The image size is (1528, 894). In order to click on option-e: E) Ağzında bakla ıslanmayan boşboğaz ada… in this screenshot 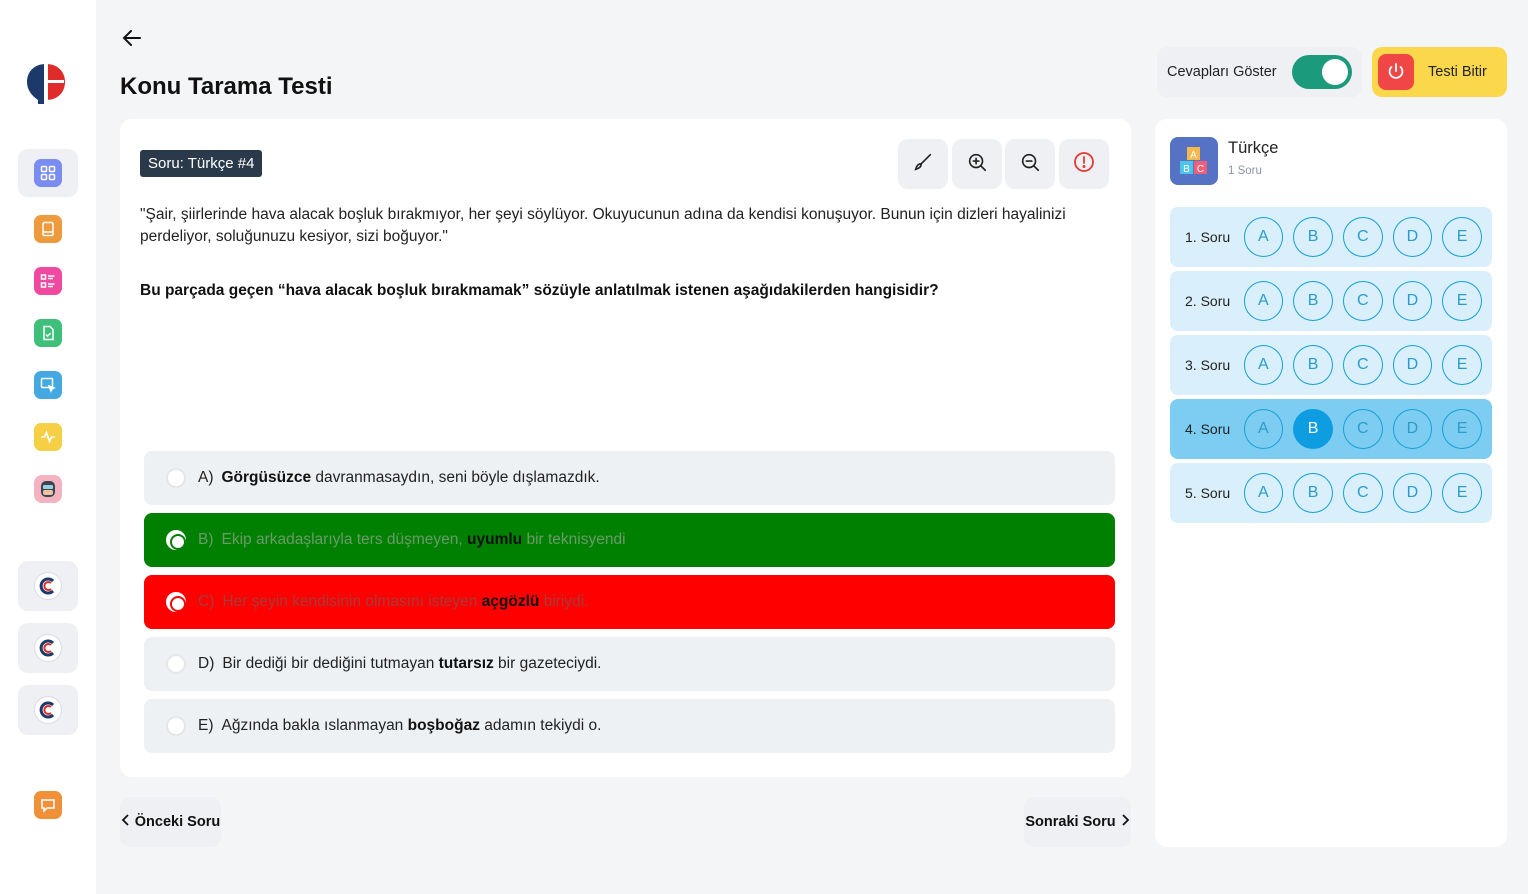, I will do `click(629, 726)`.